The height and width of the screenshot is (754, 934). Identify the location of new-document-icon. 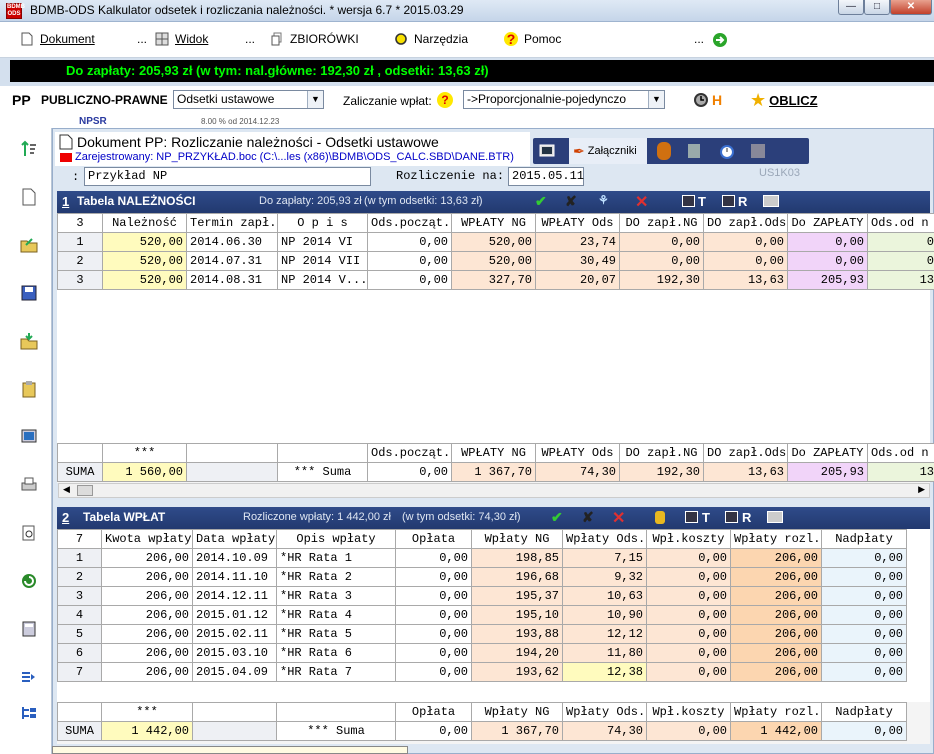
(29, 197).